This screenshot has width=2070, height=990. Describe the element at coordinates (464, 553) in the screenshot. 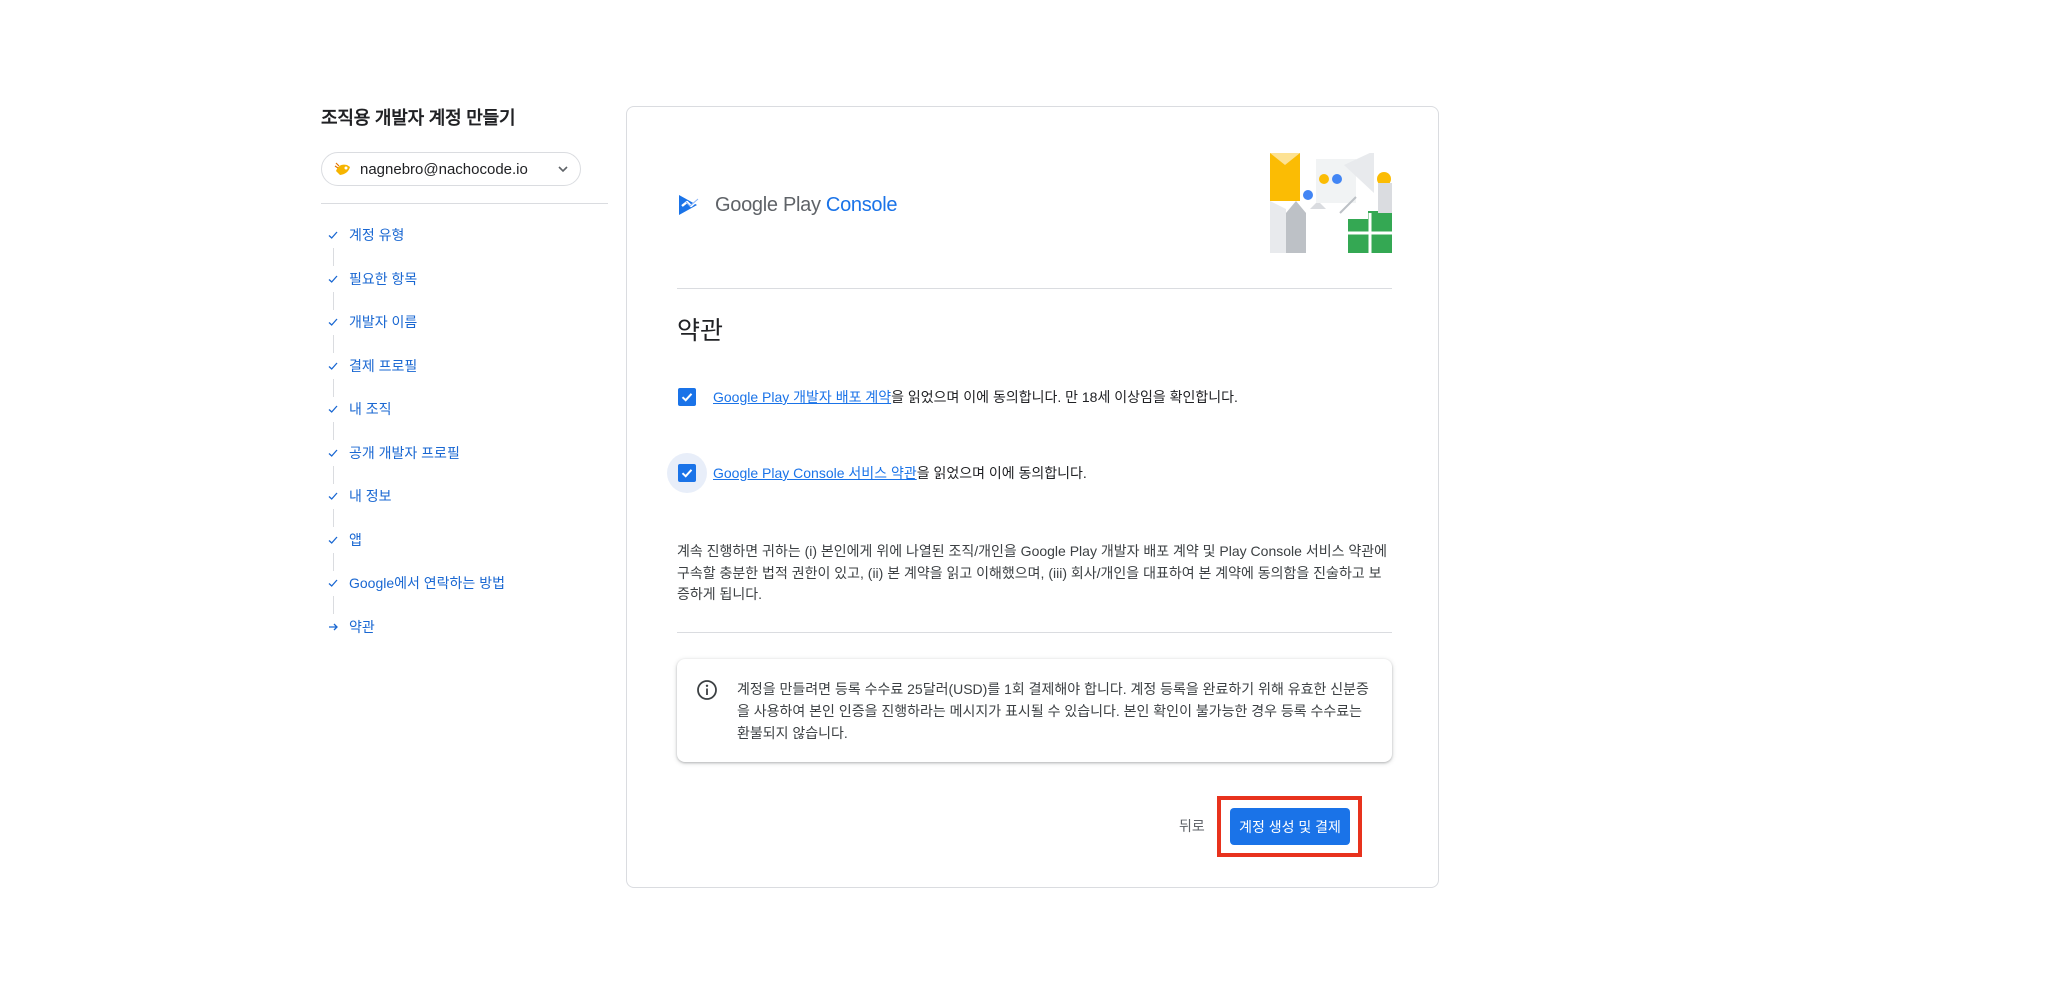

I see `step-apps: 앱` at that location.